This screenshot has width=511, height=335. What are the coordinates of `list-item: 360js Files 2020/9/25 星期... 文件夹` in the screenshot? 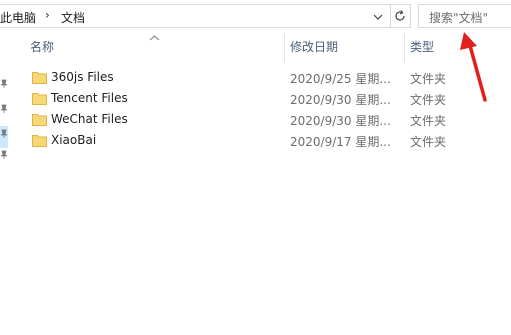 It's located at (248, 78).